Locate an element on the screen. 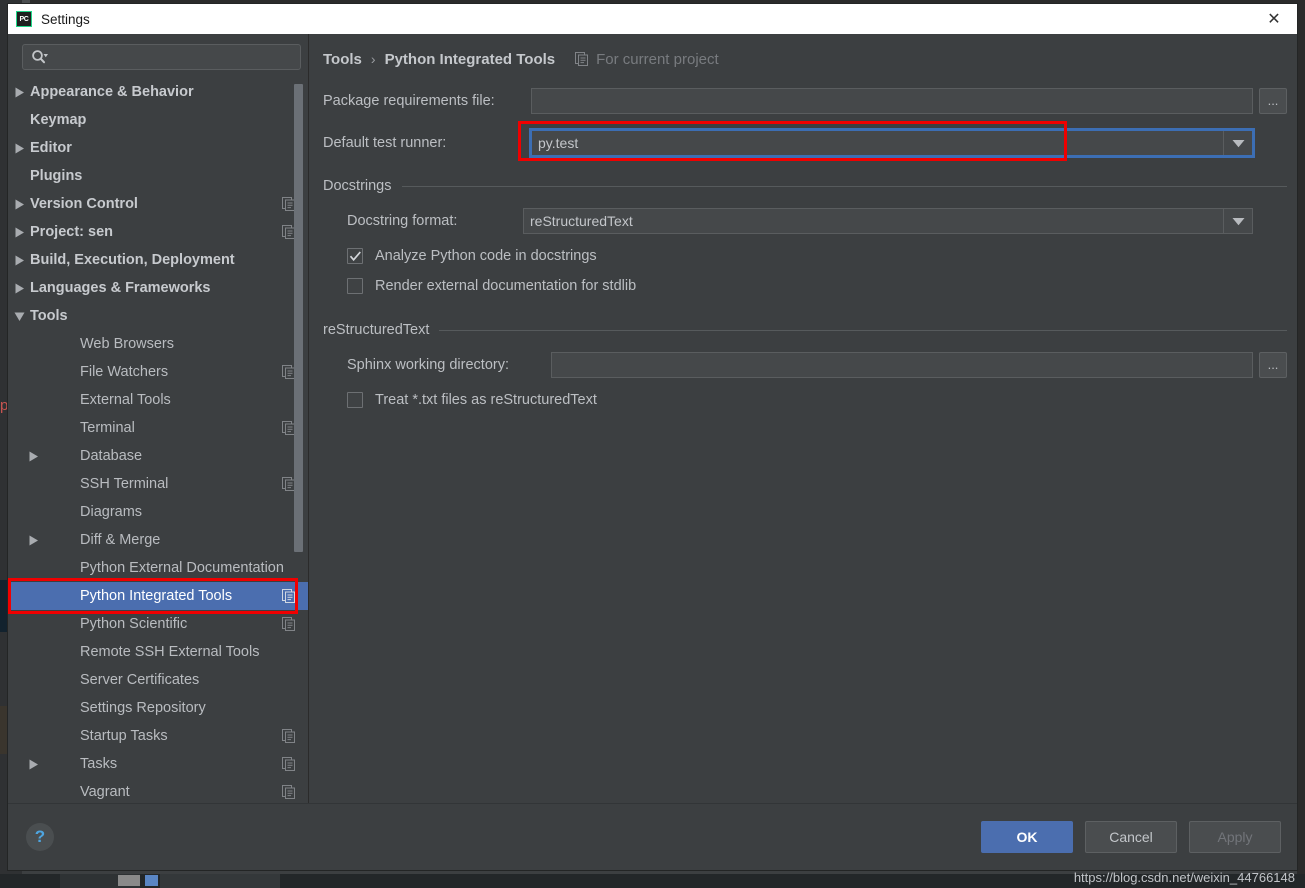  docstring-format-combobox: reStructuredText is located at coordinates (888, 221).